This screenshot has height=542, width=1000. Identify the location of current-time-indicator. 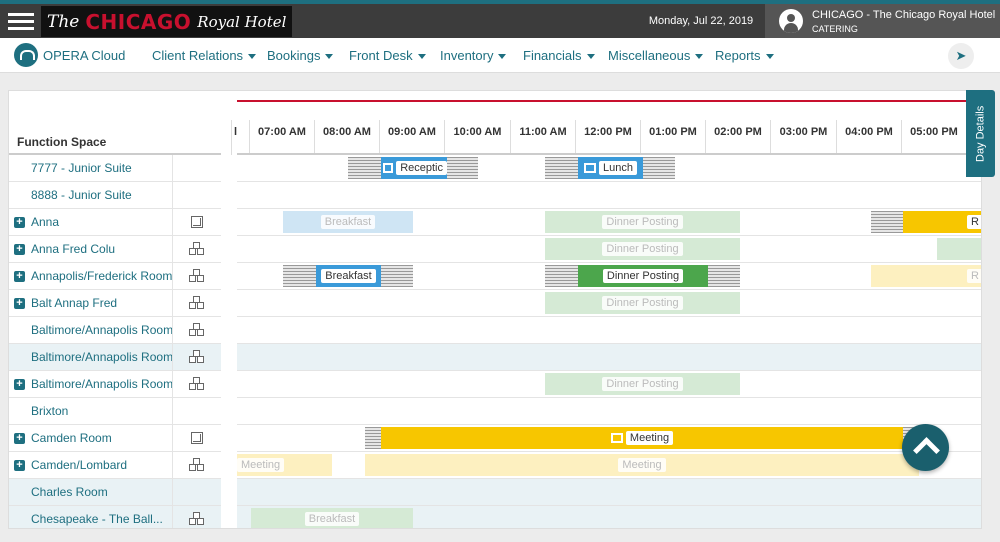
(609, 101).